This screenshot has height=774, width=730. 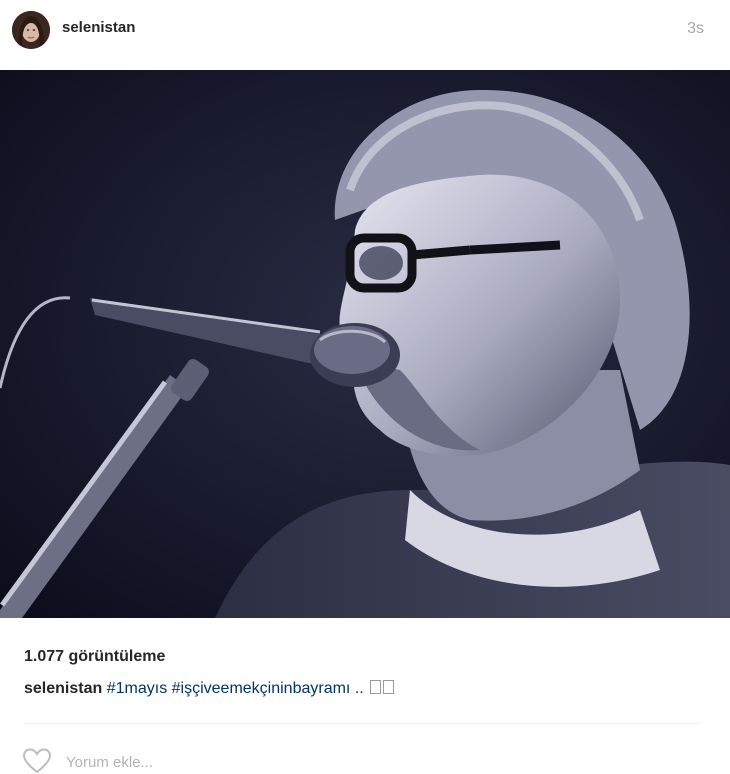 I want to click on caption-username: selenistan, so click(x=63, y=688).